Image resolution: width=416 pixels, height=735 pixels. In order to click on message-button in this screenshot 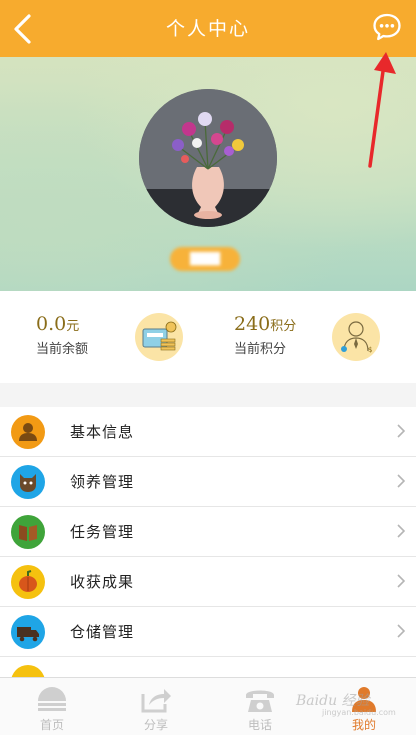, I will do `click(387, 27)`.